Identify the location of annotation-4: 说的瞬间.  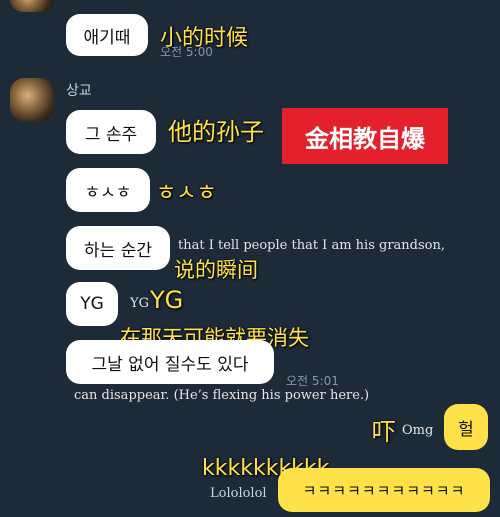
(216, 270).